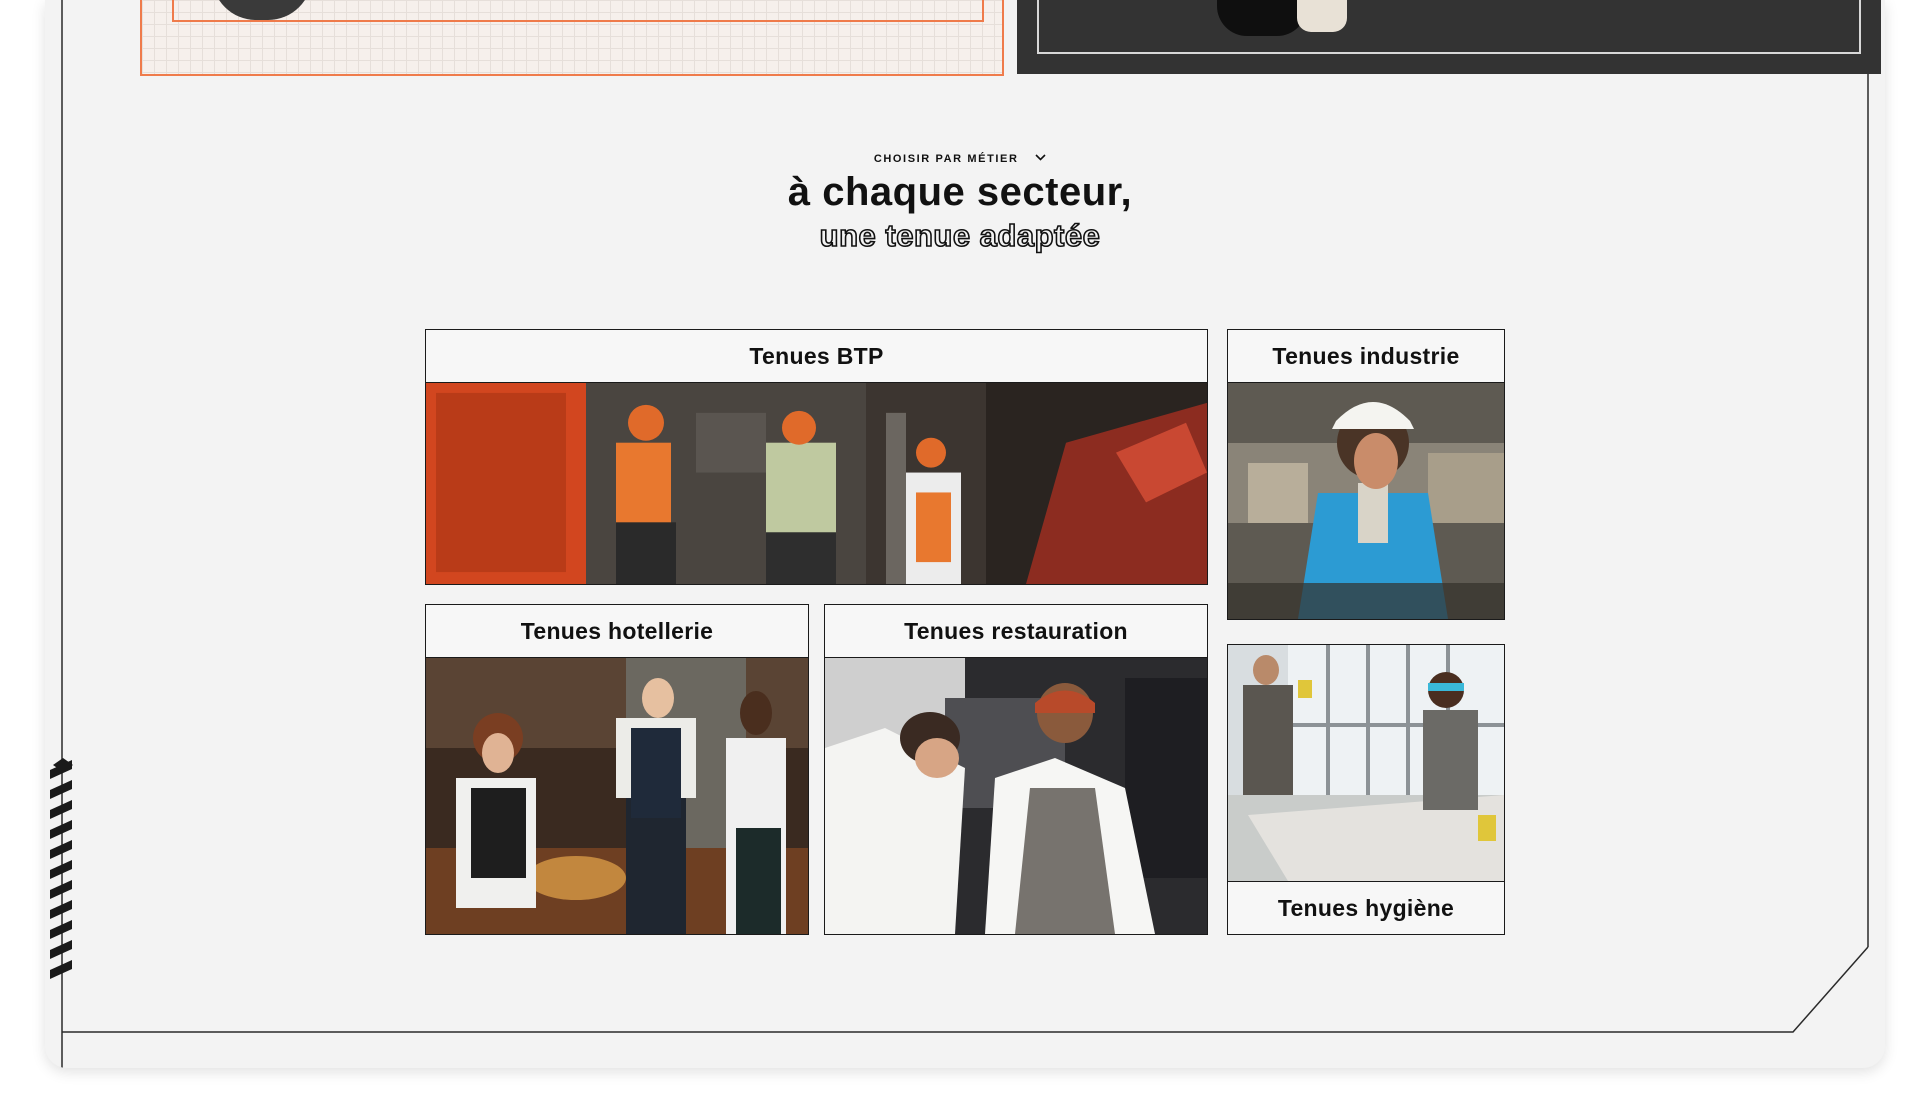 The image size is (1920, 1100). I want to click on category-tile-industrie: Tenues industrie, so click(1366, 474).